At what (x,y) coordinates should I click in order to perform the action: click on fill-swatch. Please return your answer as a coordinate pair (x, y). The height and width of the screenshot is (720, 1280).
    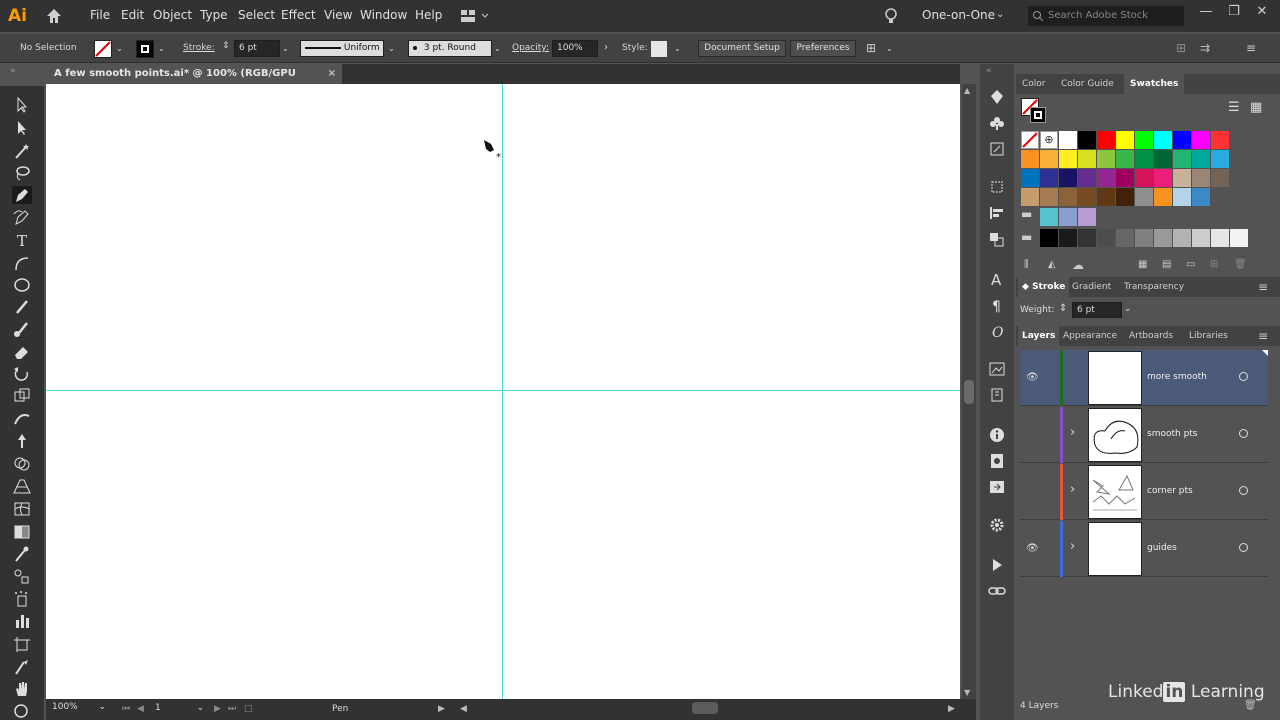
    Looking at the image, I should click on (103, 49).